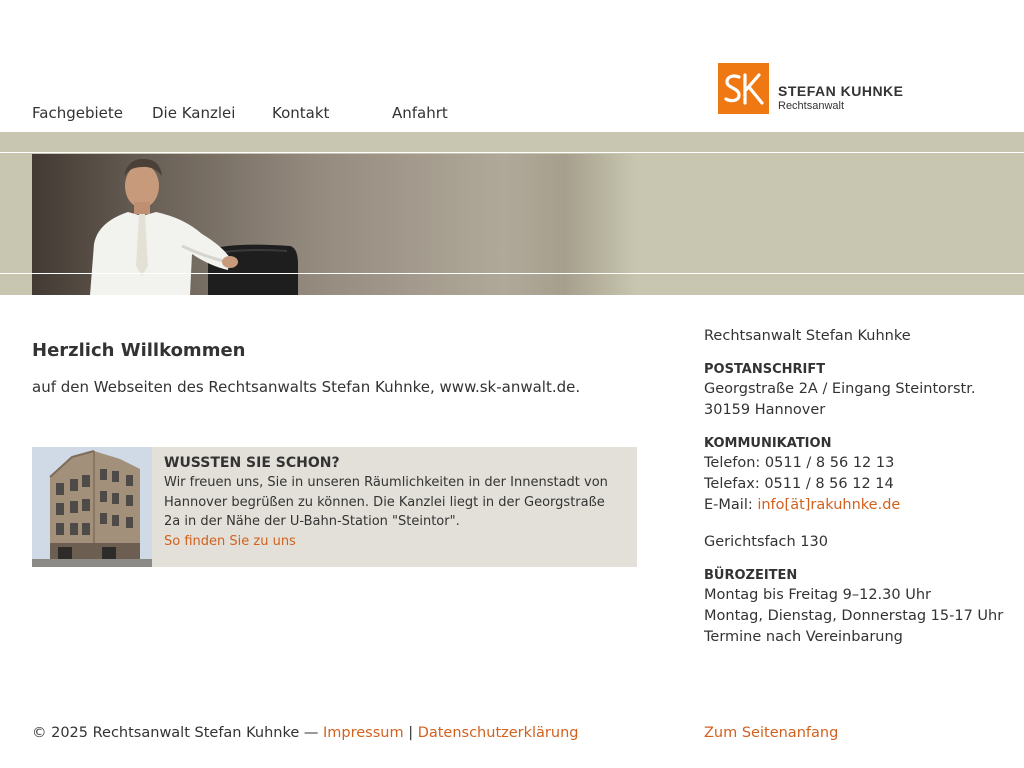 Image resolution: width=1024 pixels, height=768 pixels. Describe the element at coordinates (363, 733) in the screenshot. I see `impressum-link: Impressum` at that location.